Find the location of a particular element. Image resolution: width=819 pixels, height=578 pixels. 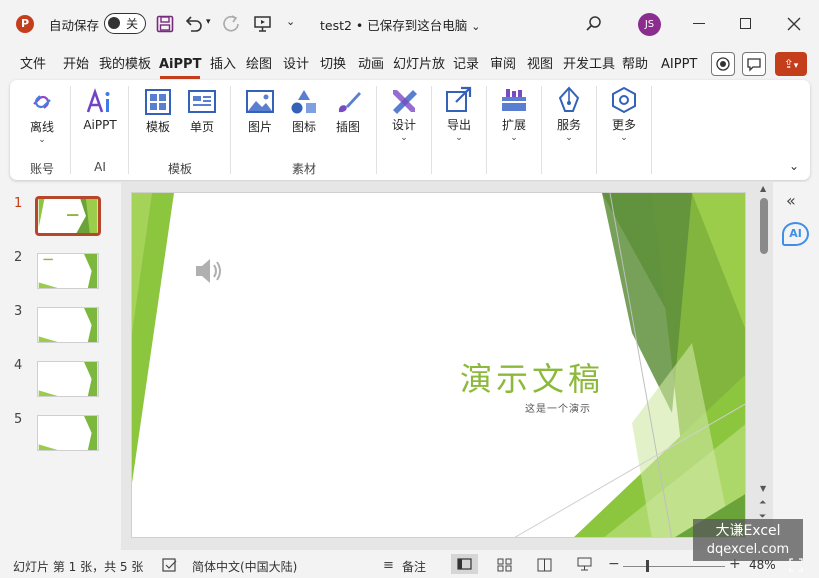

watermark-line-1: 大谦Excel is located at coordinates (748, 531).